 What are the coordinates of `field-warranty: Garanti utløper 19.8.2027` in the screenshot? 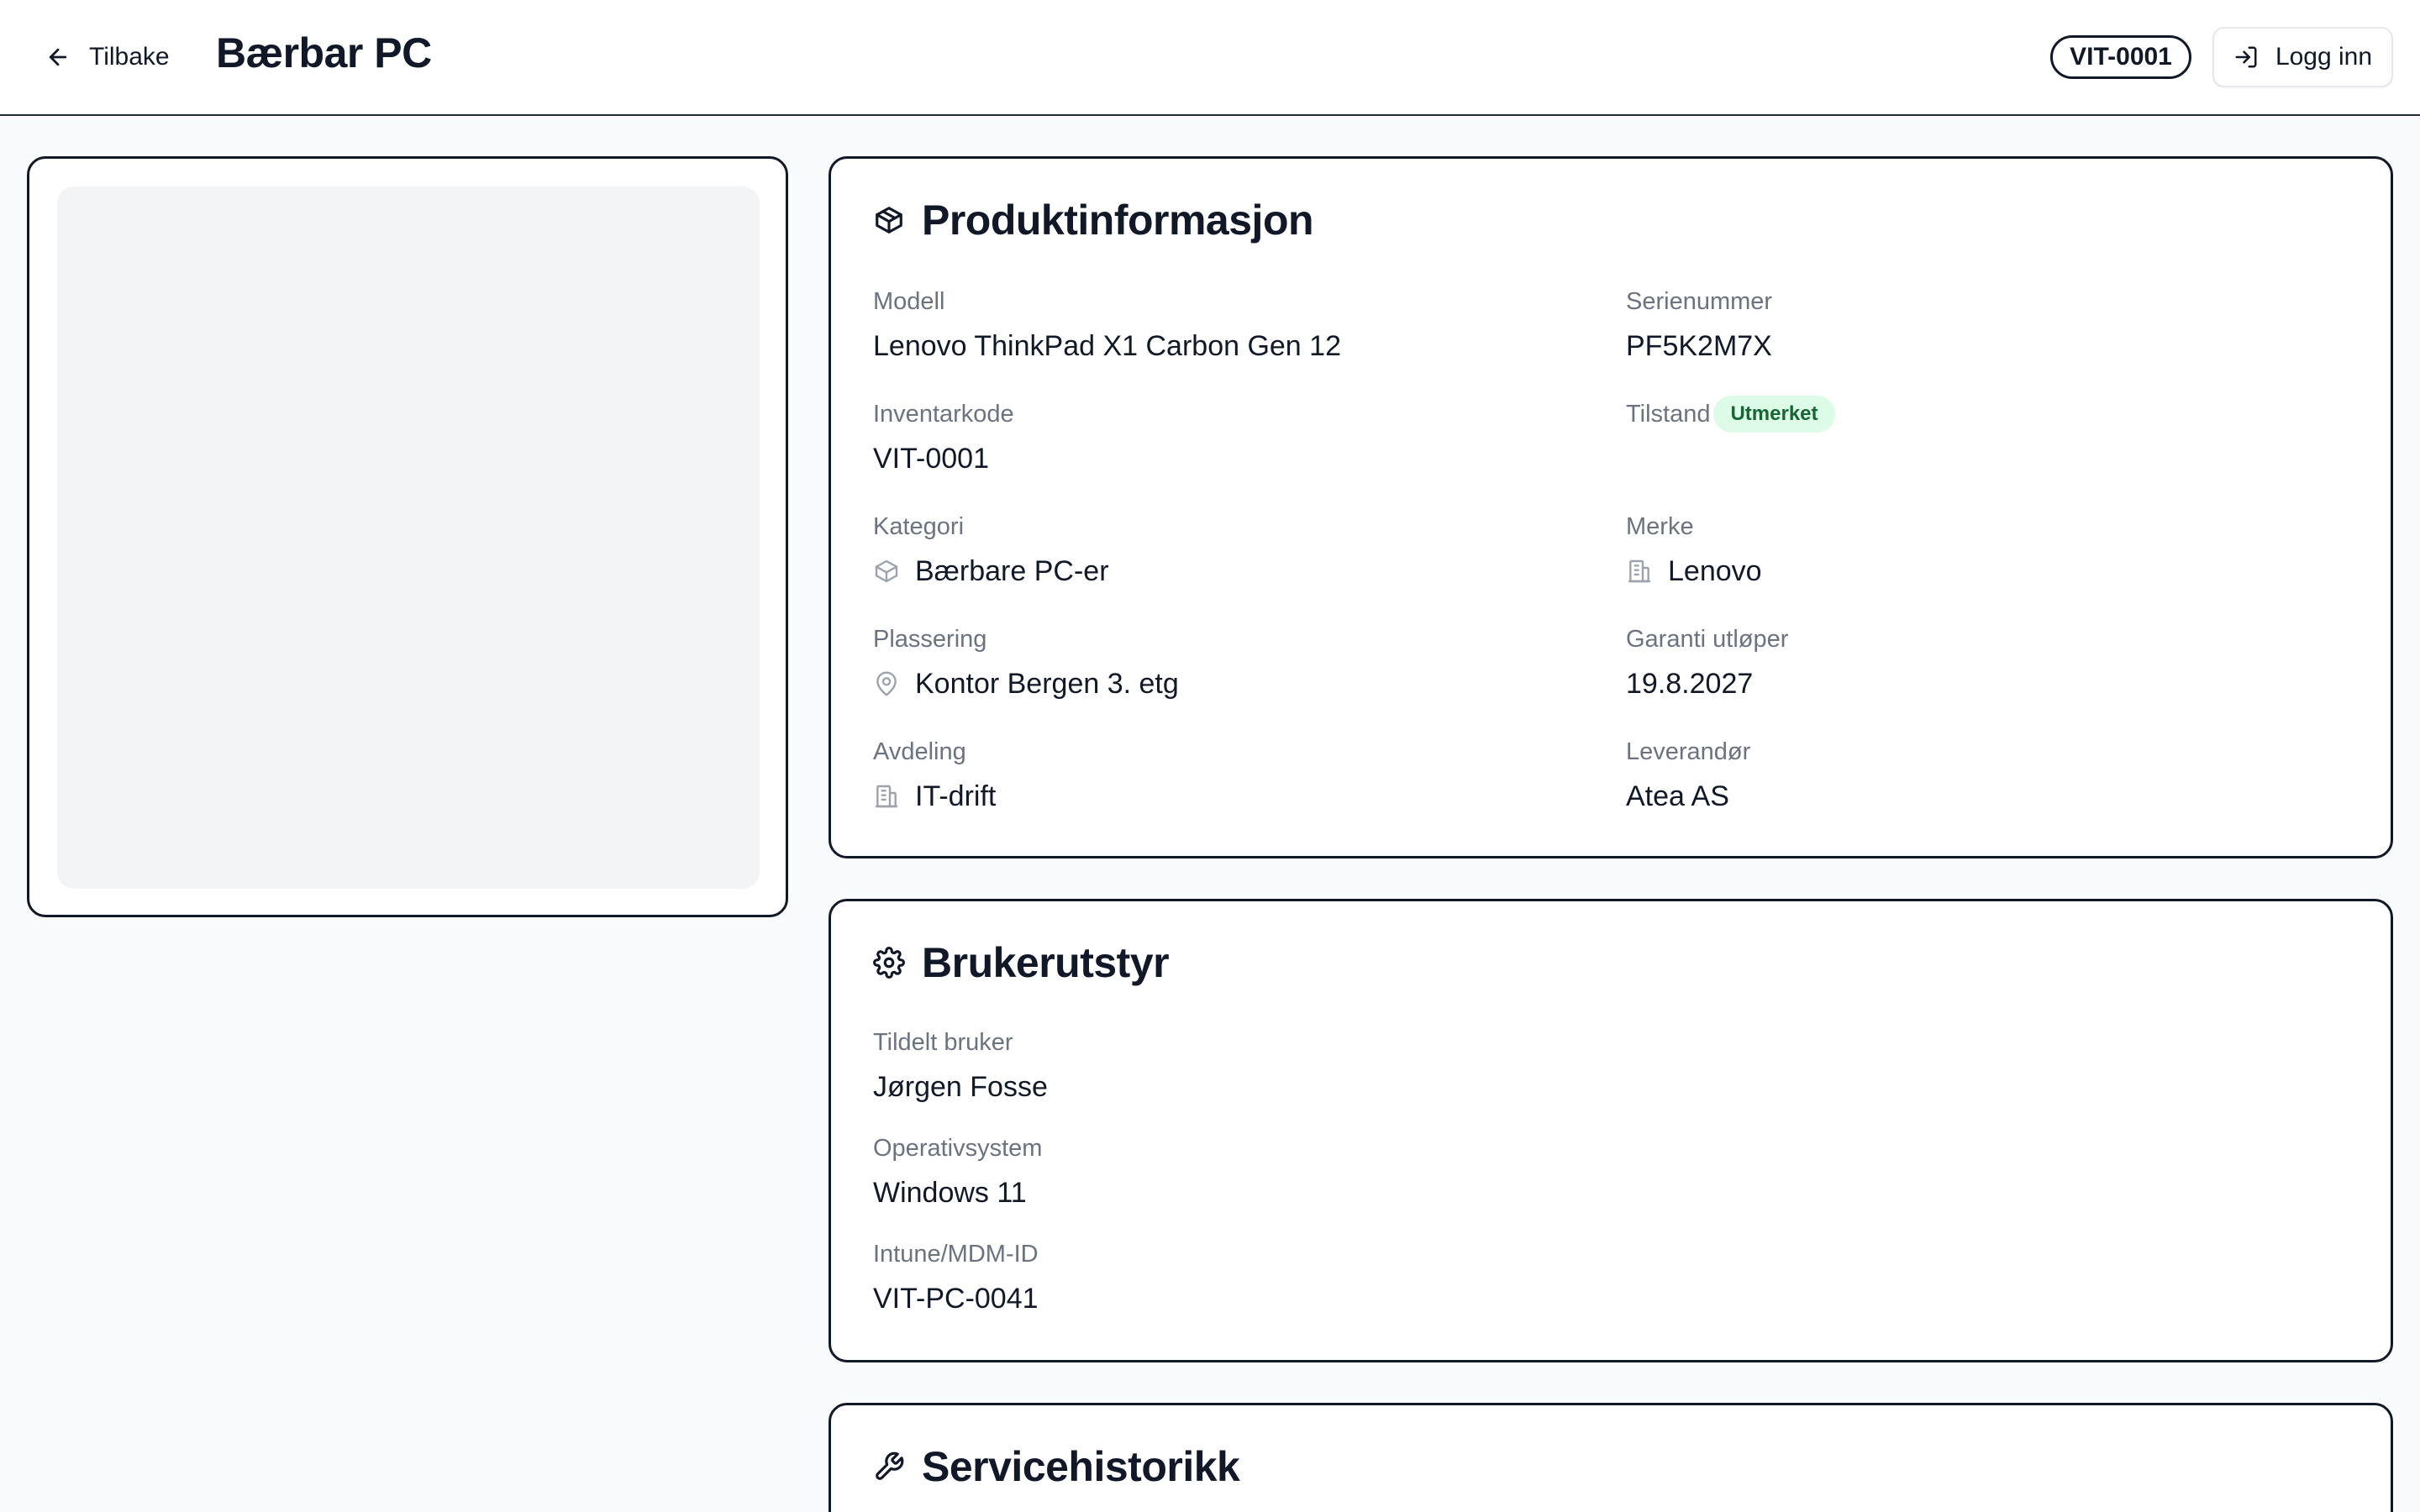 It's located at (1707, 662).